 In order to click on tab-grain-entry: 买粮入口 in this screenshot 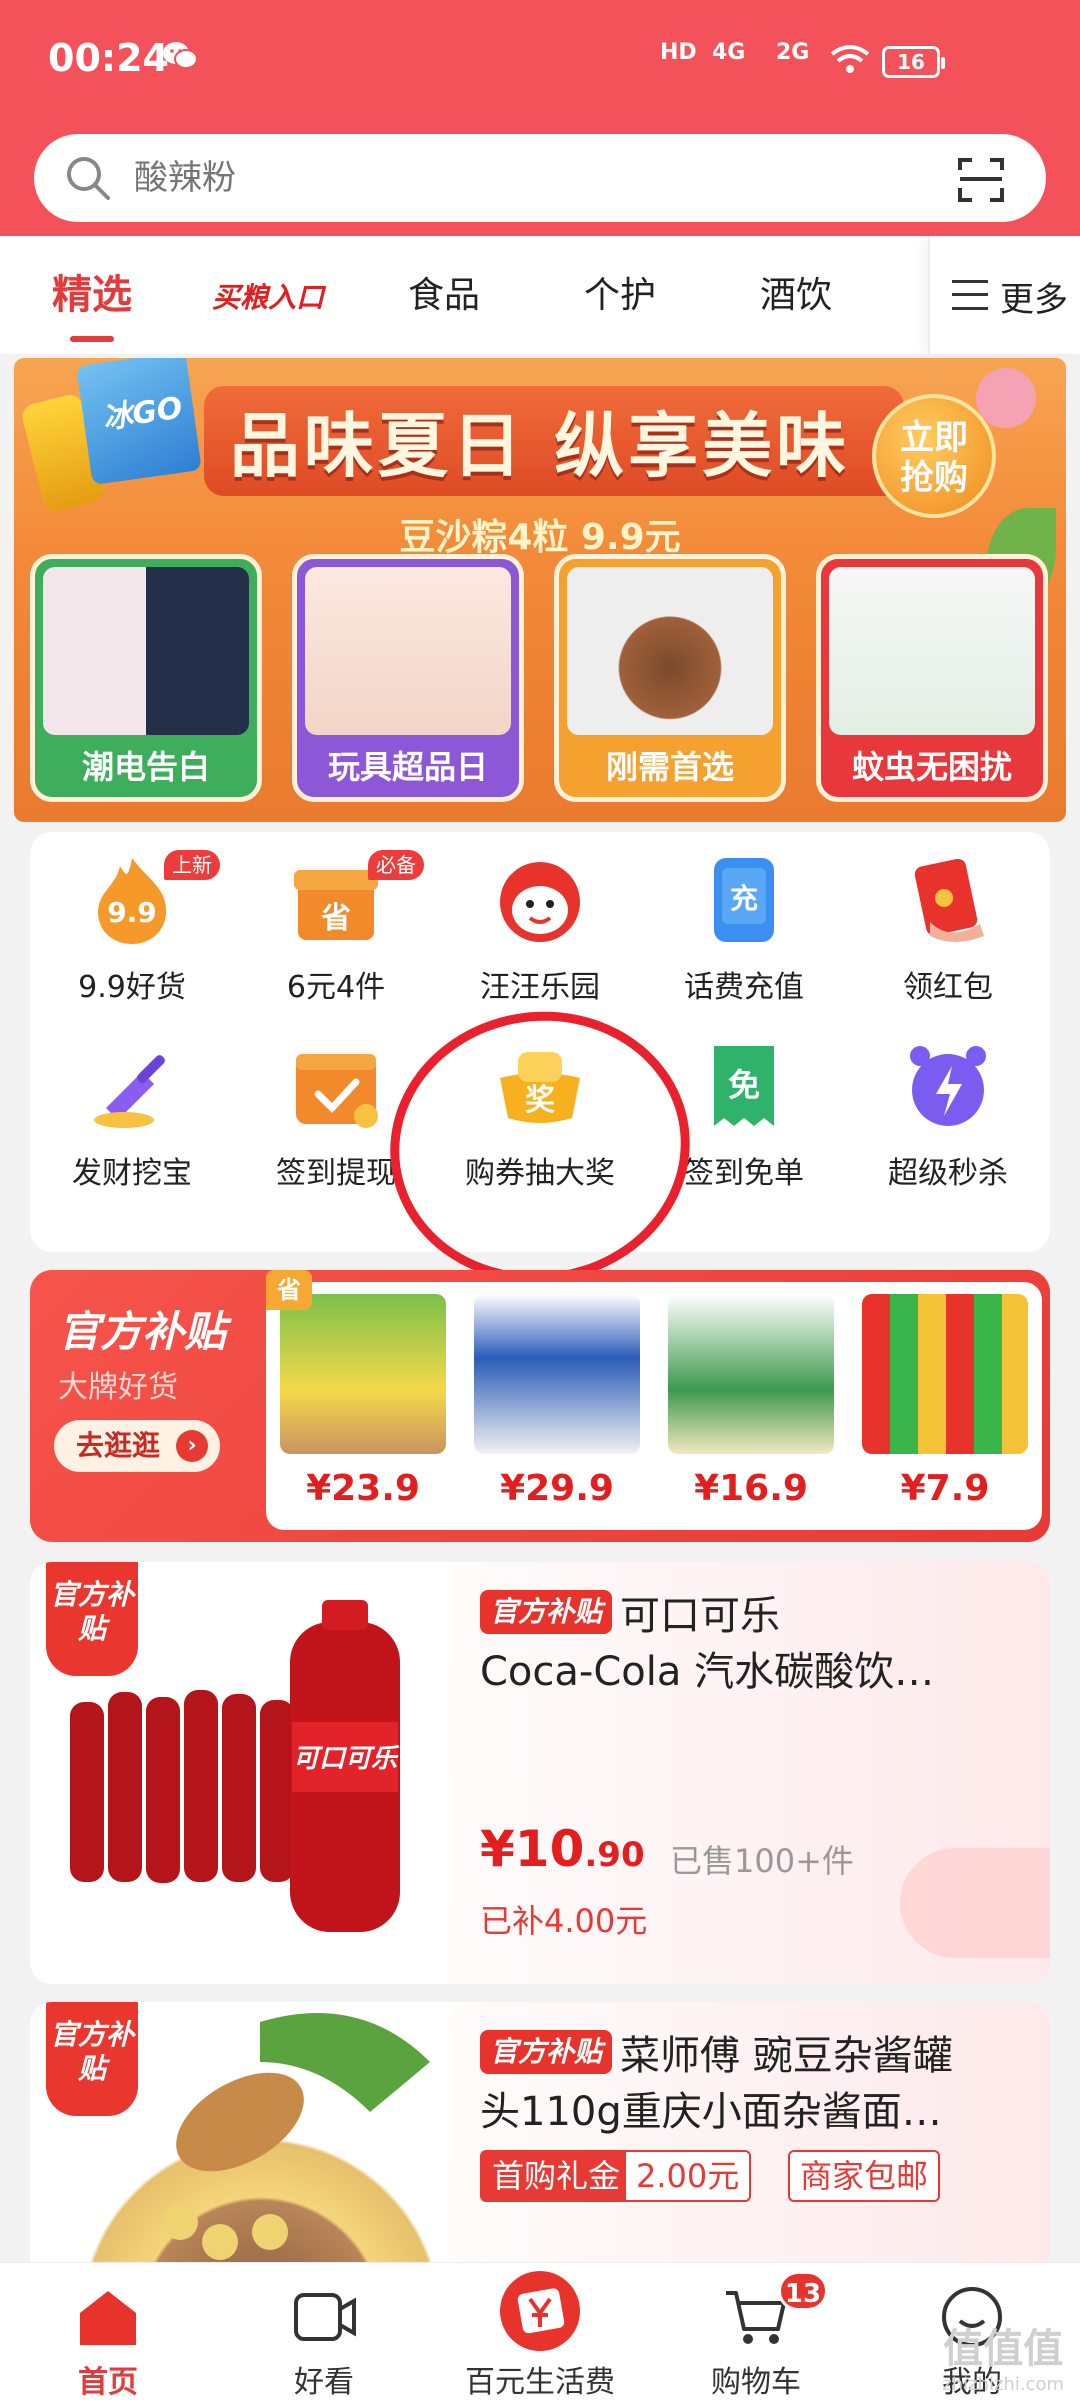, I will do `click(268, 296)`.